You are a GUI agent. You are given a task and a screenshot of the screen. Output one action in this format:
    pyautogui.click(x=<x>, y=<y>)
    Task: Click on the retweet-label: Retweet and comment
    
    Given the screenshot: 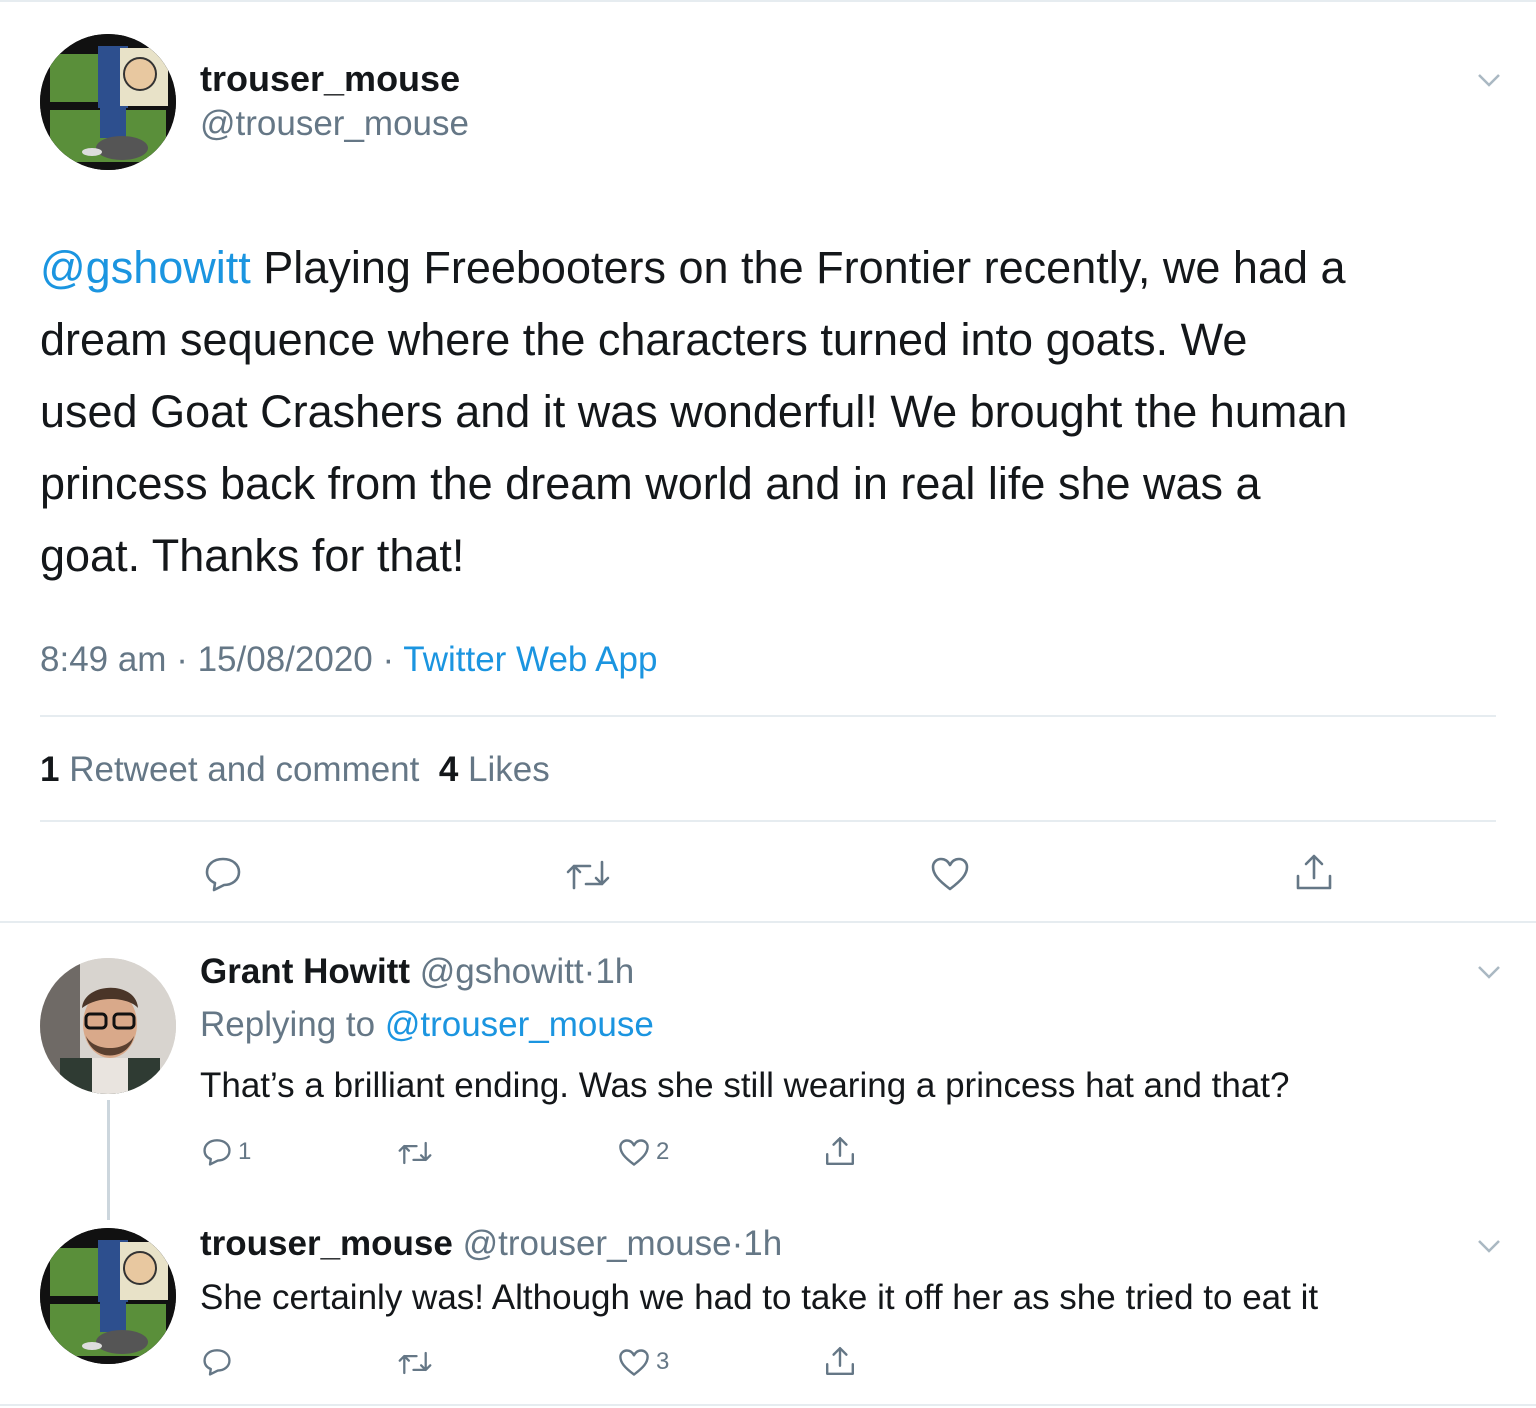 What is the action you would take?
    pyautogui.click(x=244, y=769)
    